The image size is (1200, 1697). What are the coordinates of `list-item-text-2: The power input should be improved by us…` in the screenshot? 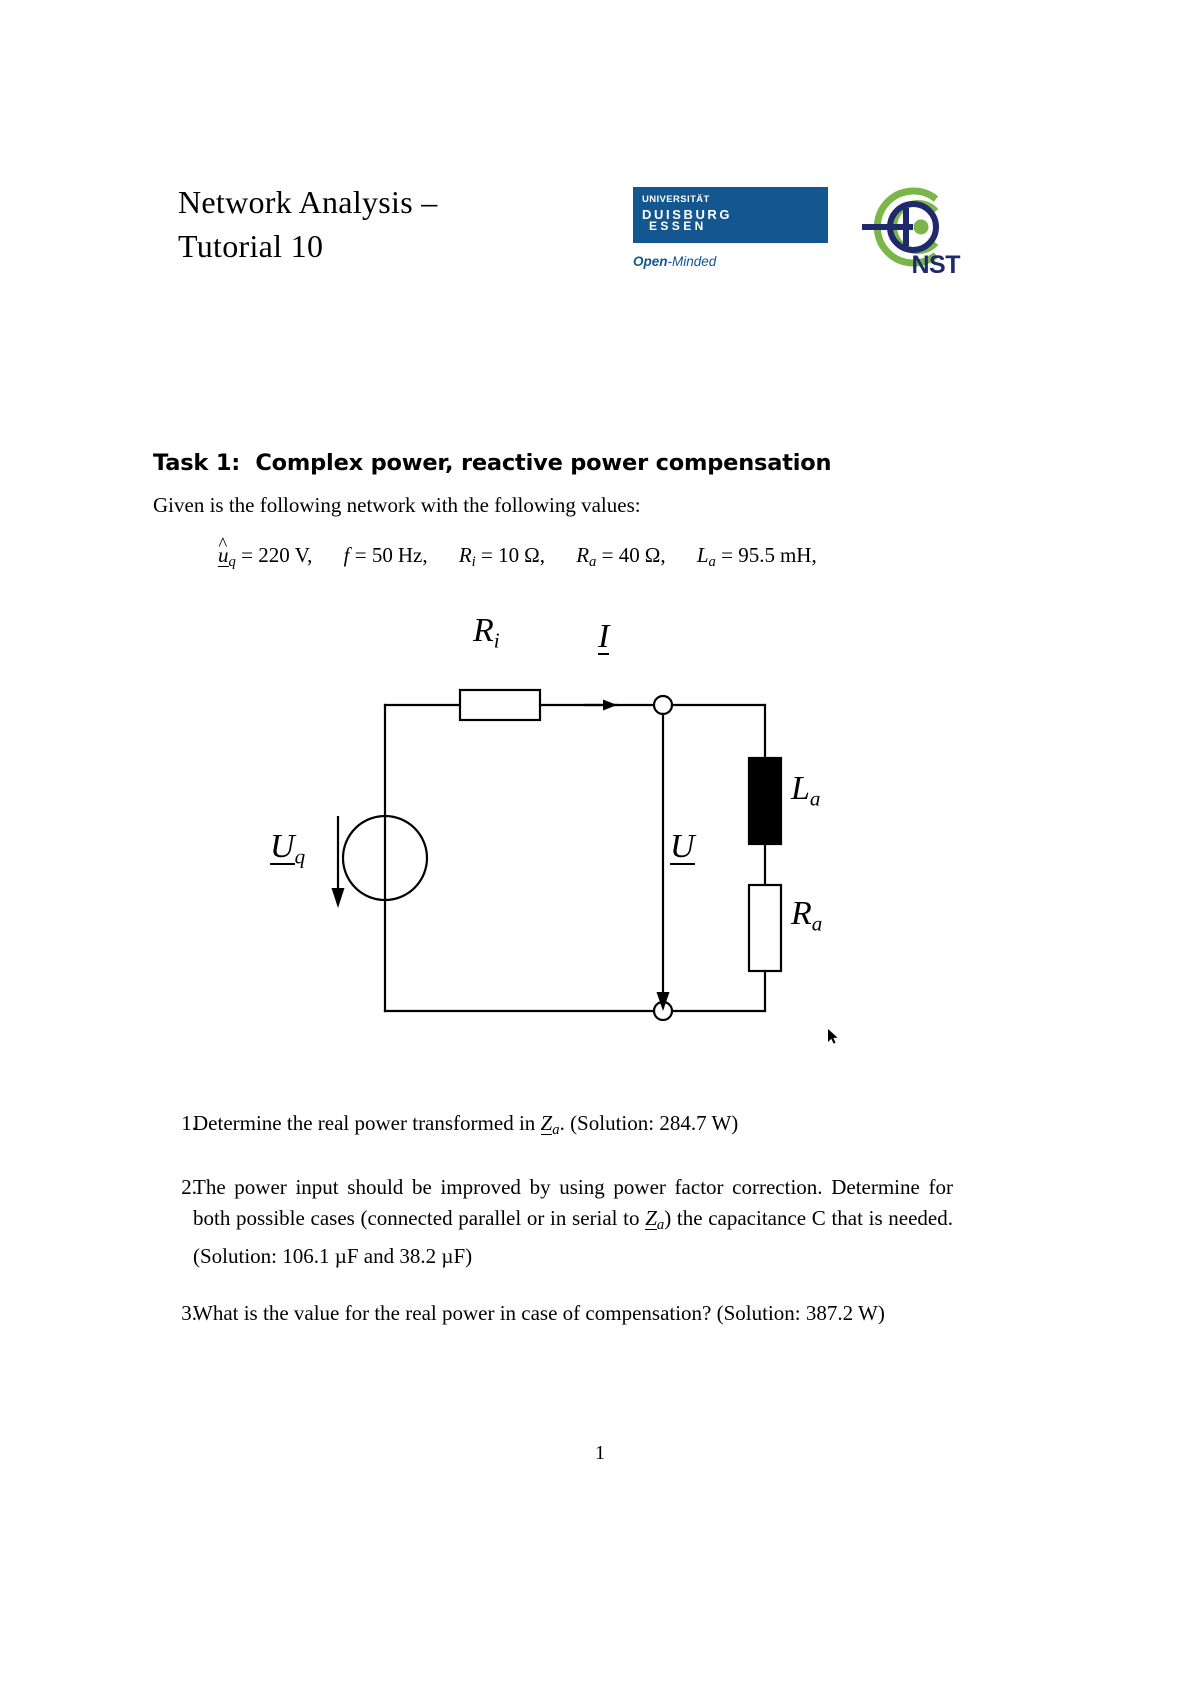 It's located at (573, 1222).